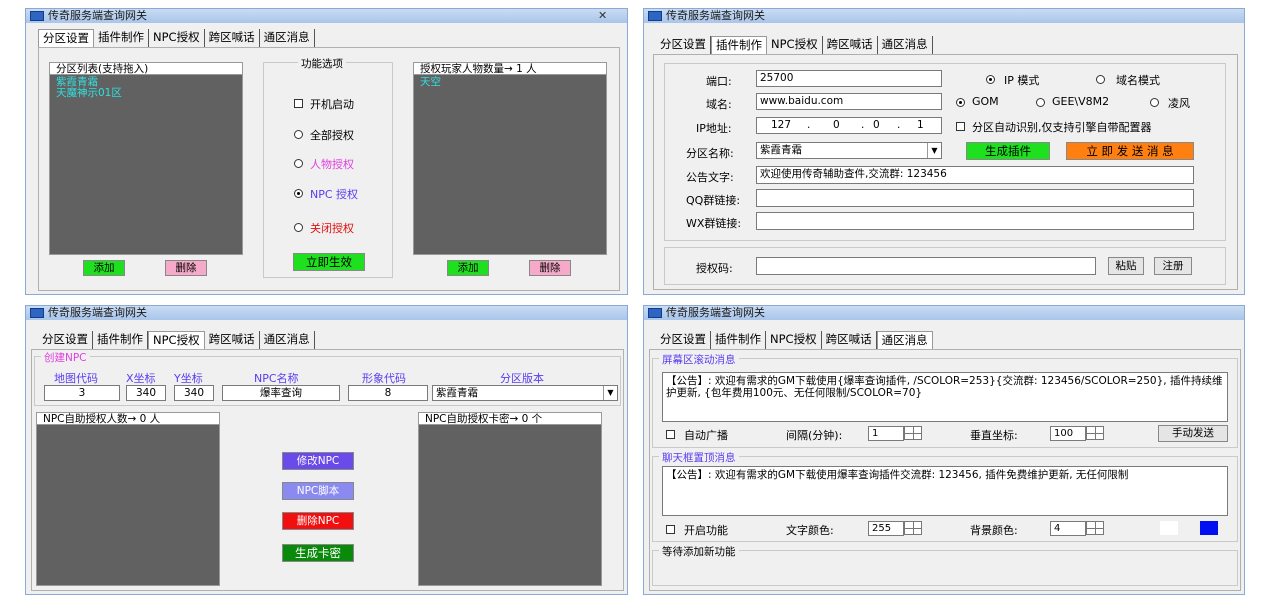 This screenshot has height=605, width=1270. Describe the element at coordinates (1068, 433) in the screenshot. I see `vertical-input: 100` at that location.